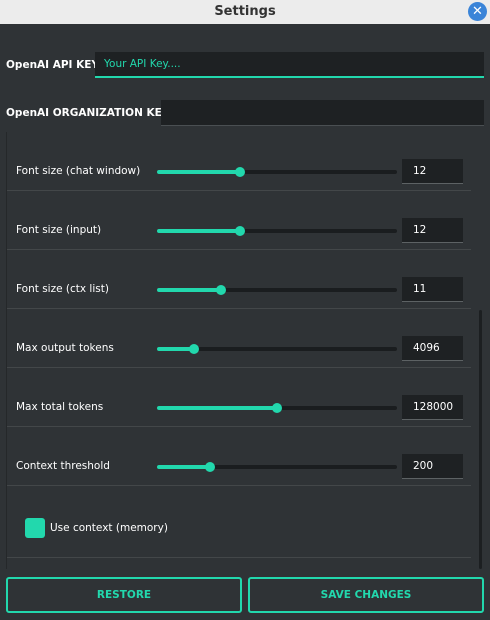  Describe the element at coordinates (239, 279) in the screenshot. I see `setting-row-font-size-ctx: Font size (ctx list) 11` at that location.